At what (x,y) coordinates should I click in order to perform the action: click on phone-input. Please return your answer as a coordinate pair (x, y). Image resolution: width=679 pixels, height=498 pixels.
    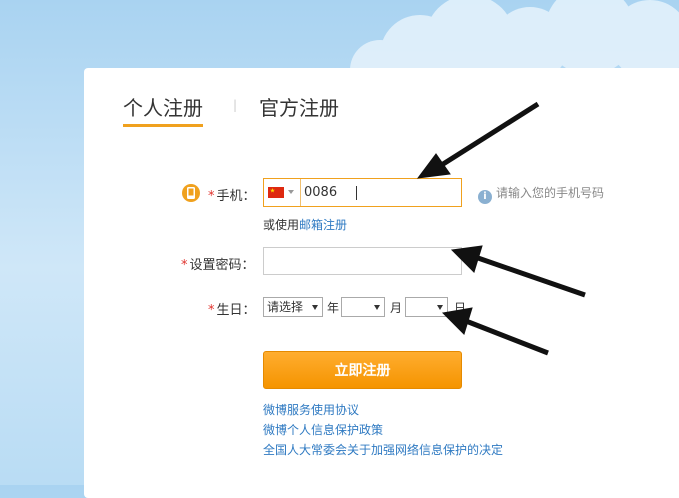
    Looking at the image, I should click on (379, 192).